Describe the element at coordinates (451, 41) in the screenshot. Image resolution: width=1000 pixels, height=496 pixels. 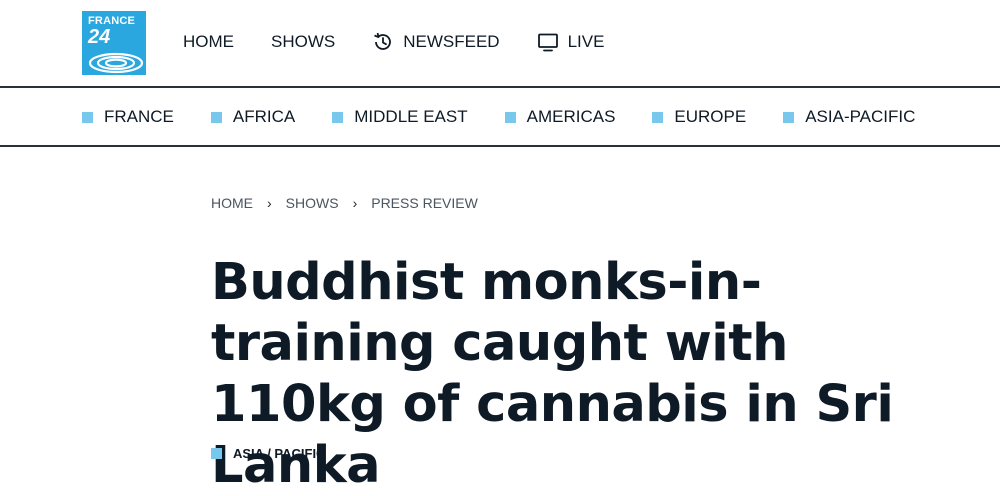
I see `nav-newsfeed-label: NEWSFEED` at that location.